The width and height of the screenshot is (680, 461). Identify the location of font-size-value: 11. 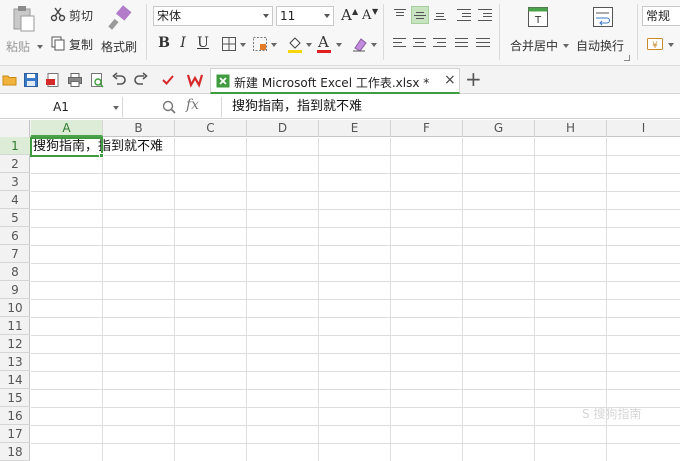
(288, 16).